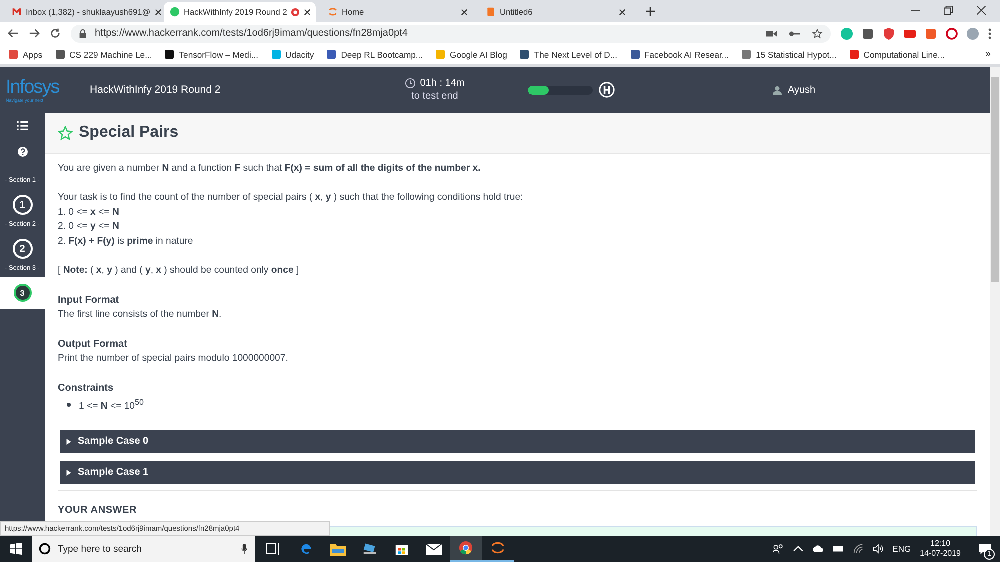  What do you see at coordinates (995, 301) in the screenshot?
I see `scrollbar` at bounding box center [995, 301].